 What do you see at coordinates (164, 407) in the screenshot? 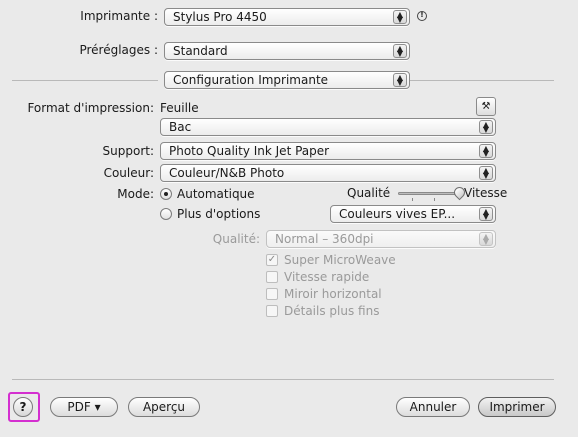
I see `preview-button: Aperçu` at bounding box center [164, 407].